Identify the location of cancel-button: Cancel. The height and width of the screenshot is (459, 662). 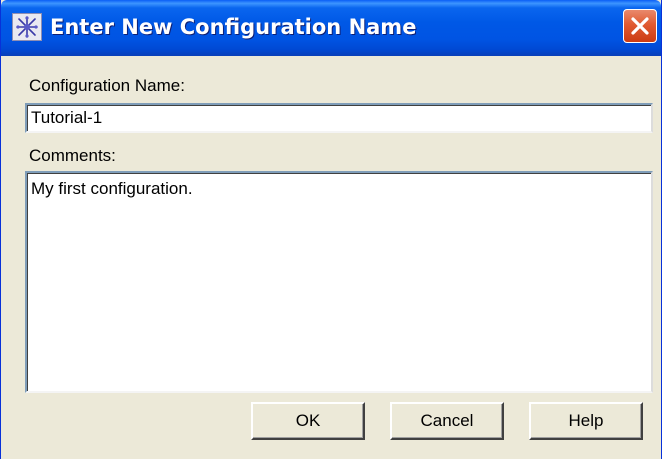
(447, 421).